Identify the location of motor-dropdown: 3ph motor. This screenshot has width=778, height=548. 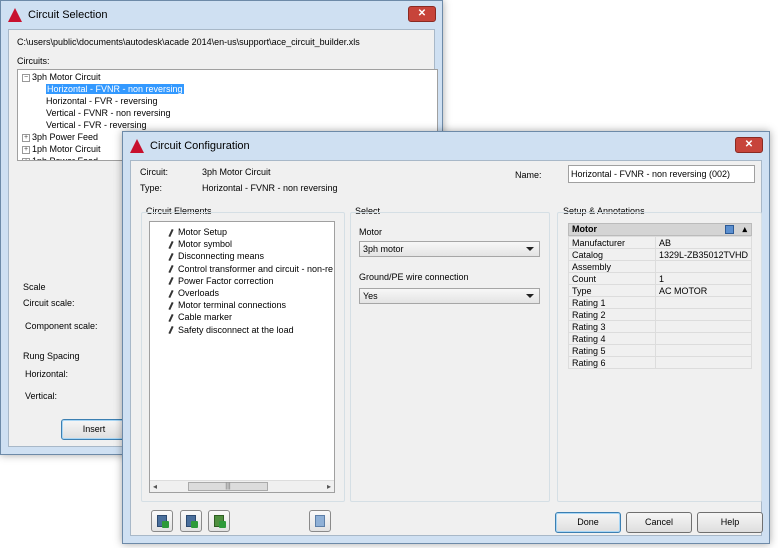
(449, 249).